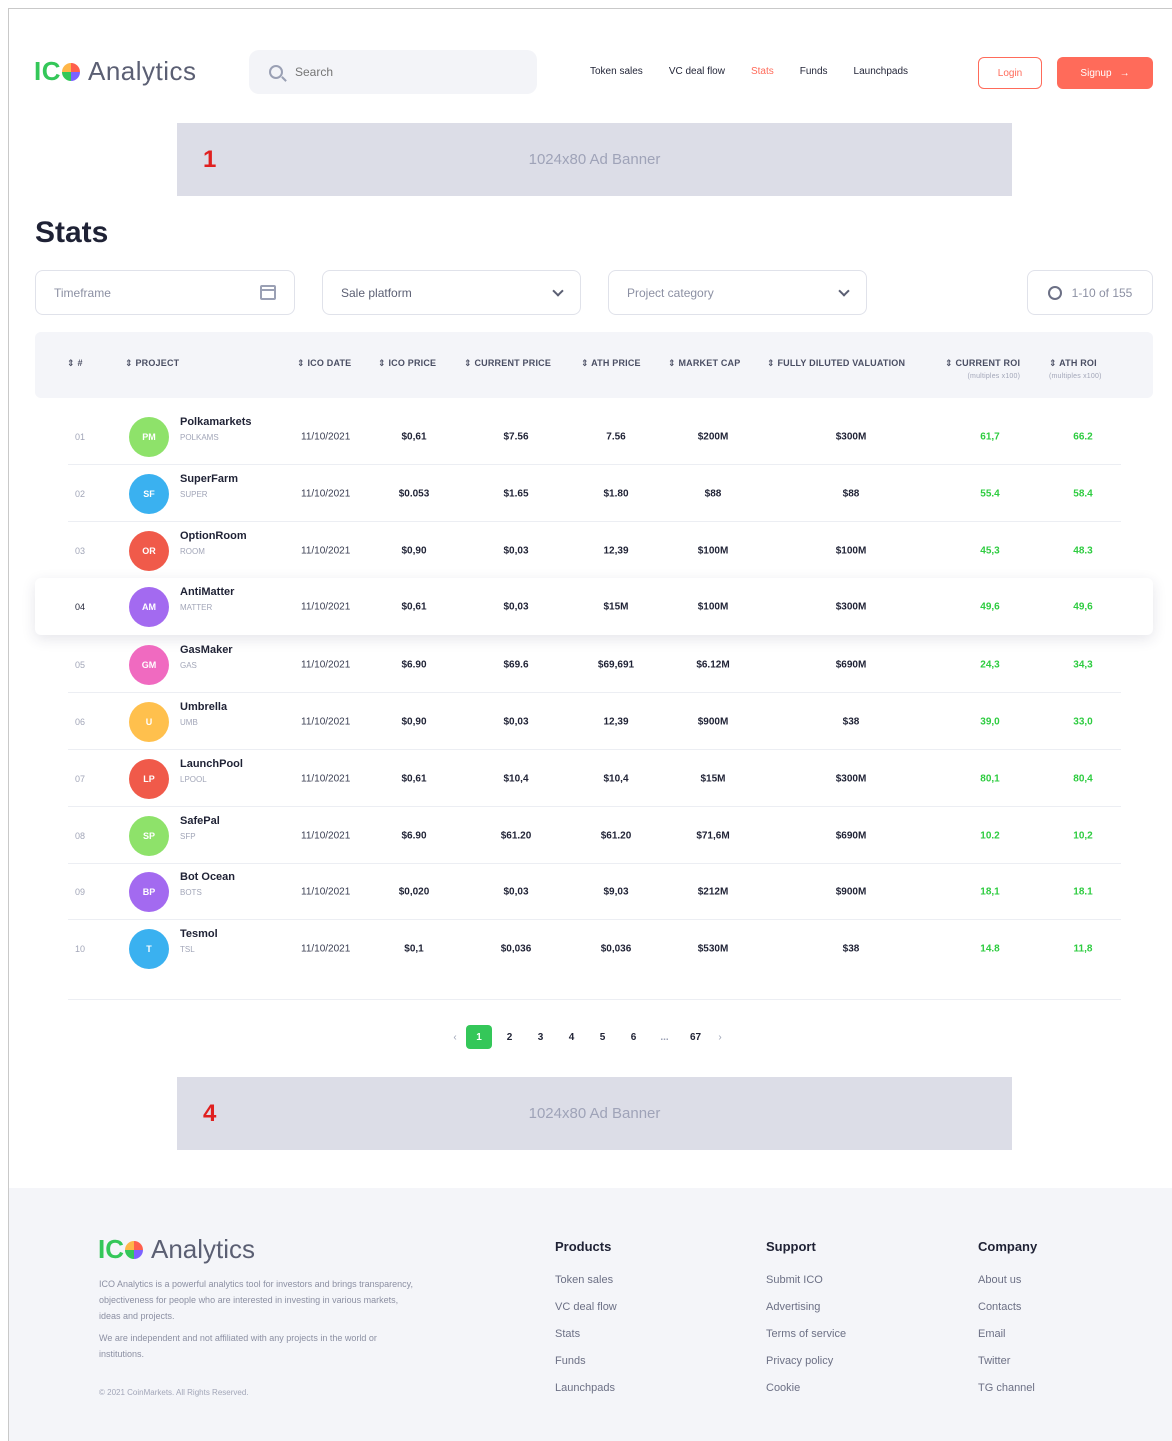 This screenshot has height=1441, width=1172. Describe the element at coordinates (762, 71) in the screenshot. I see `nav-stats: Stats` at that location.